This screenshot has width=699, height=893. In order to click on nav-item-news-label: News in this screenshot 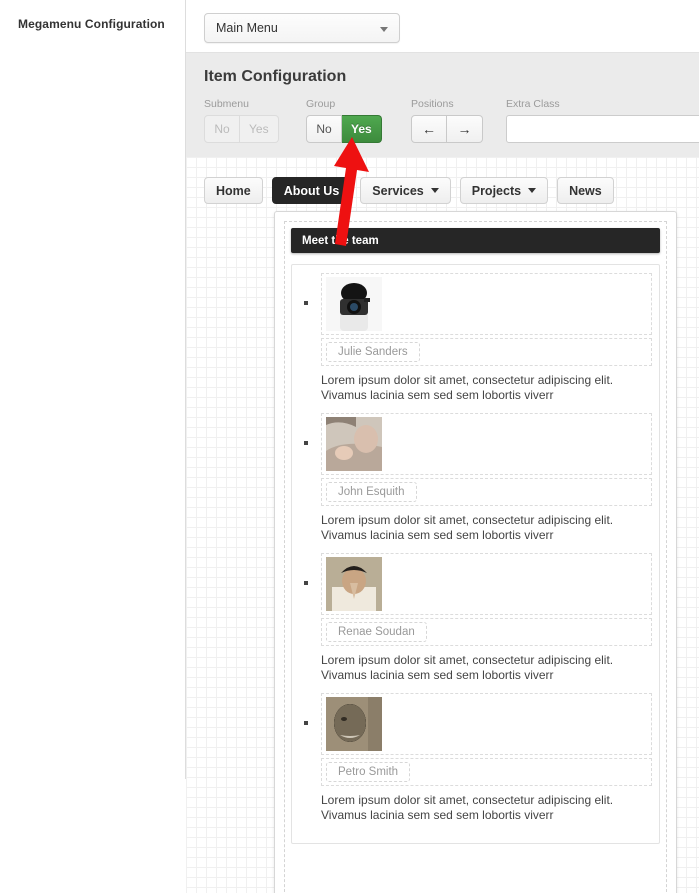, I will do `click(585, 190)`.